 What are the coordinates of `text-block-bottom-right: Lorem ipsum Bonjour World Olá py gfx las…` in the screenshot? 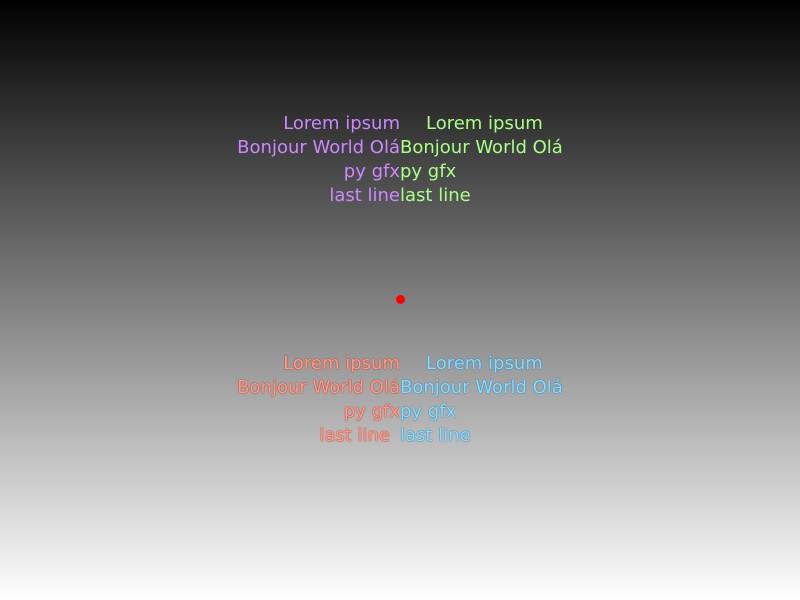 It's located at (481, 400).